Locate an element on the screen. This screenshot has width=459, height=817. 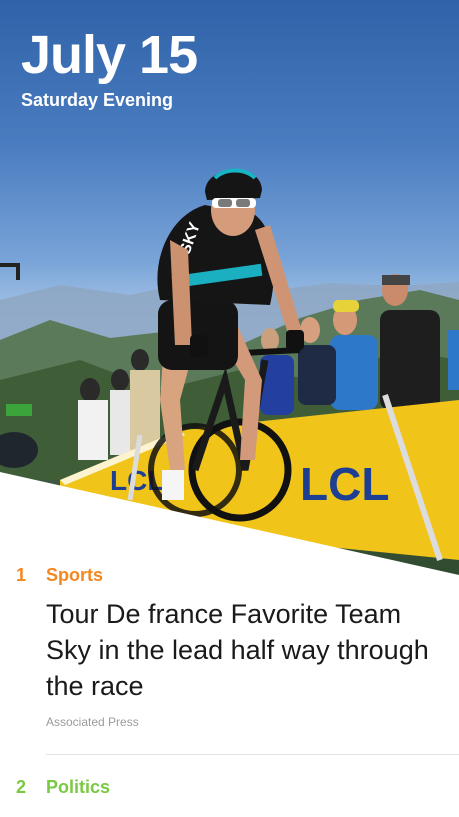
date-subtitle: Saturday Evening is located at coordinates (97, 100).